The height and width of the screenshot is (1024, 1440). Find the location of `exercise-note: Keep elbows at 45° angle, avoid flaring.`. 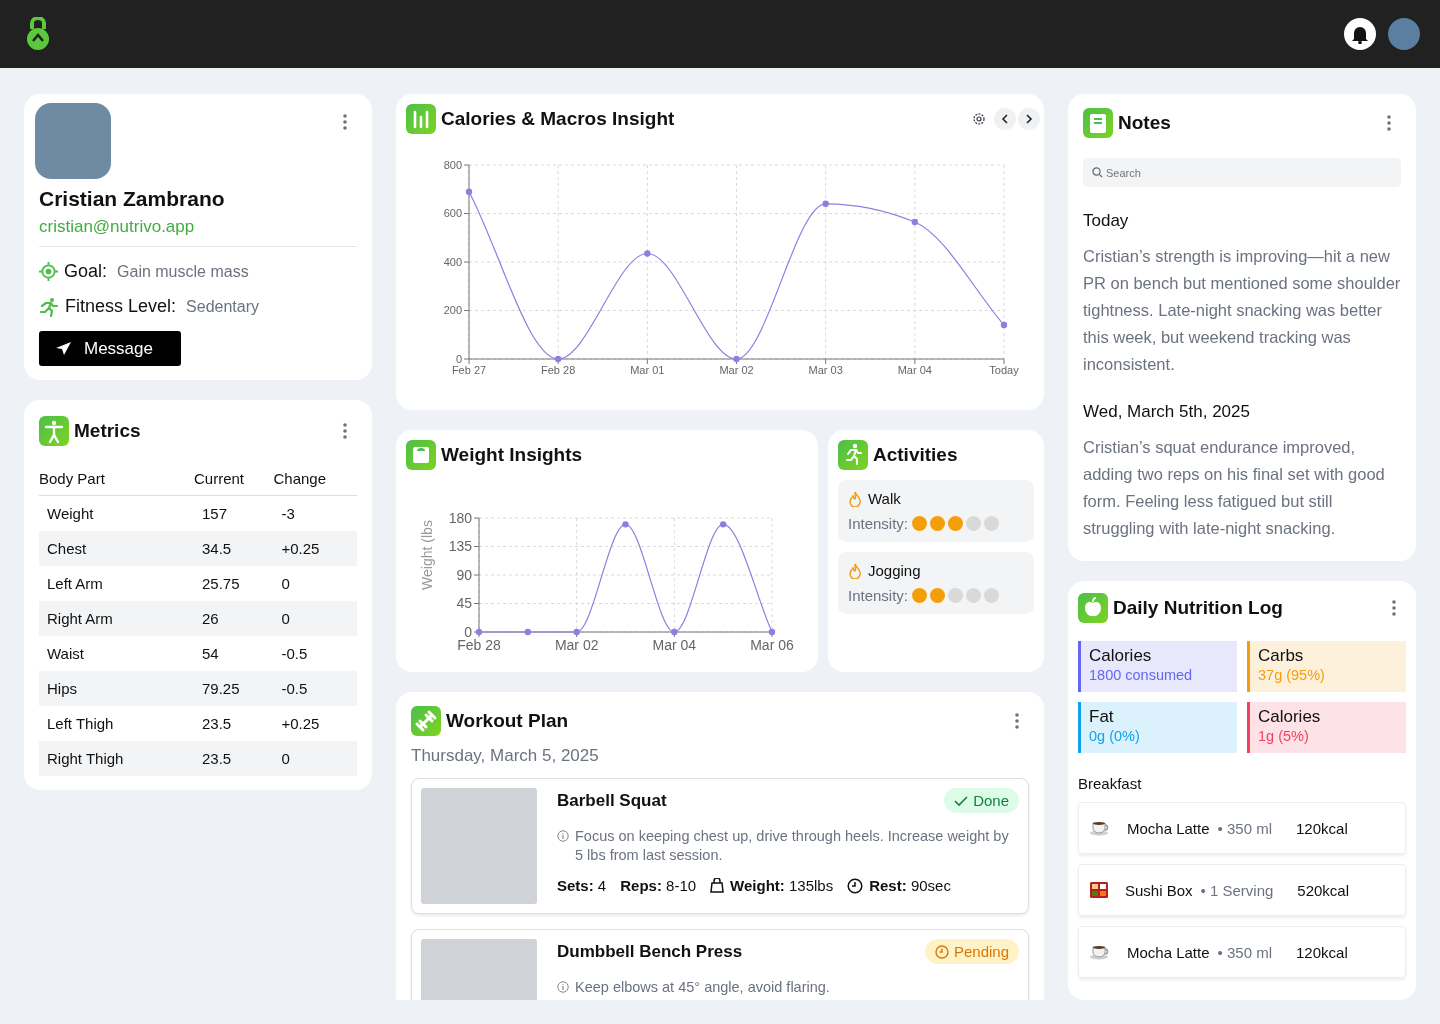

exercise-note: Keep elbows at 45° angle, avoid flaring. is located at coordinates (702, 987).